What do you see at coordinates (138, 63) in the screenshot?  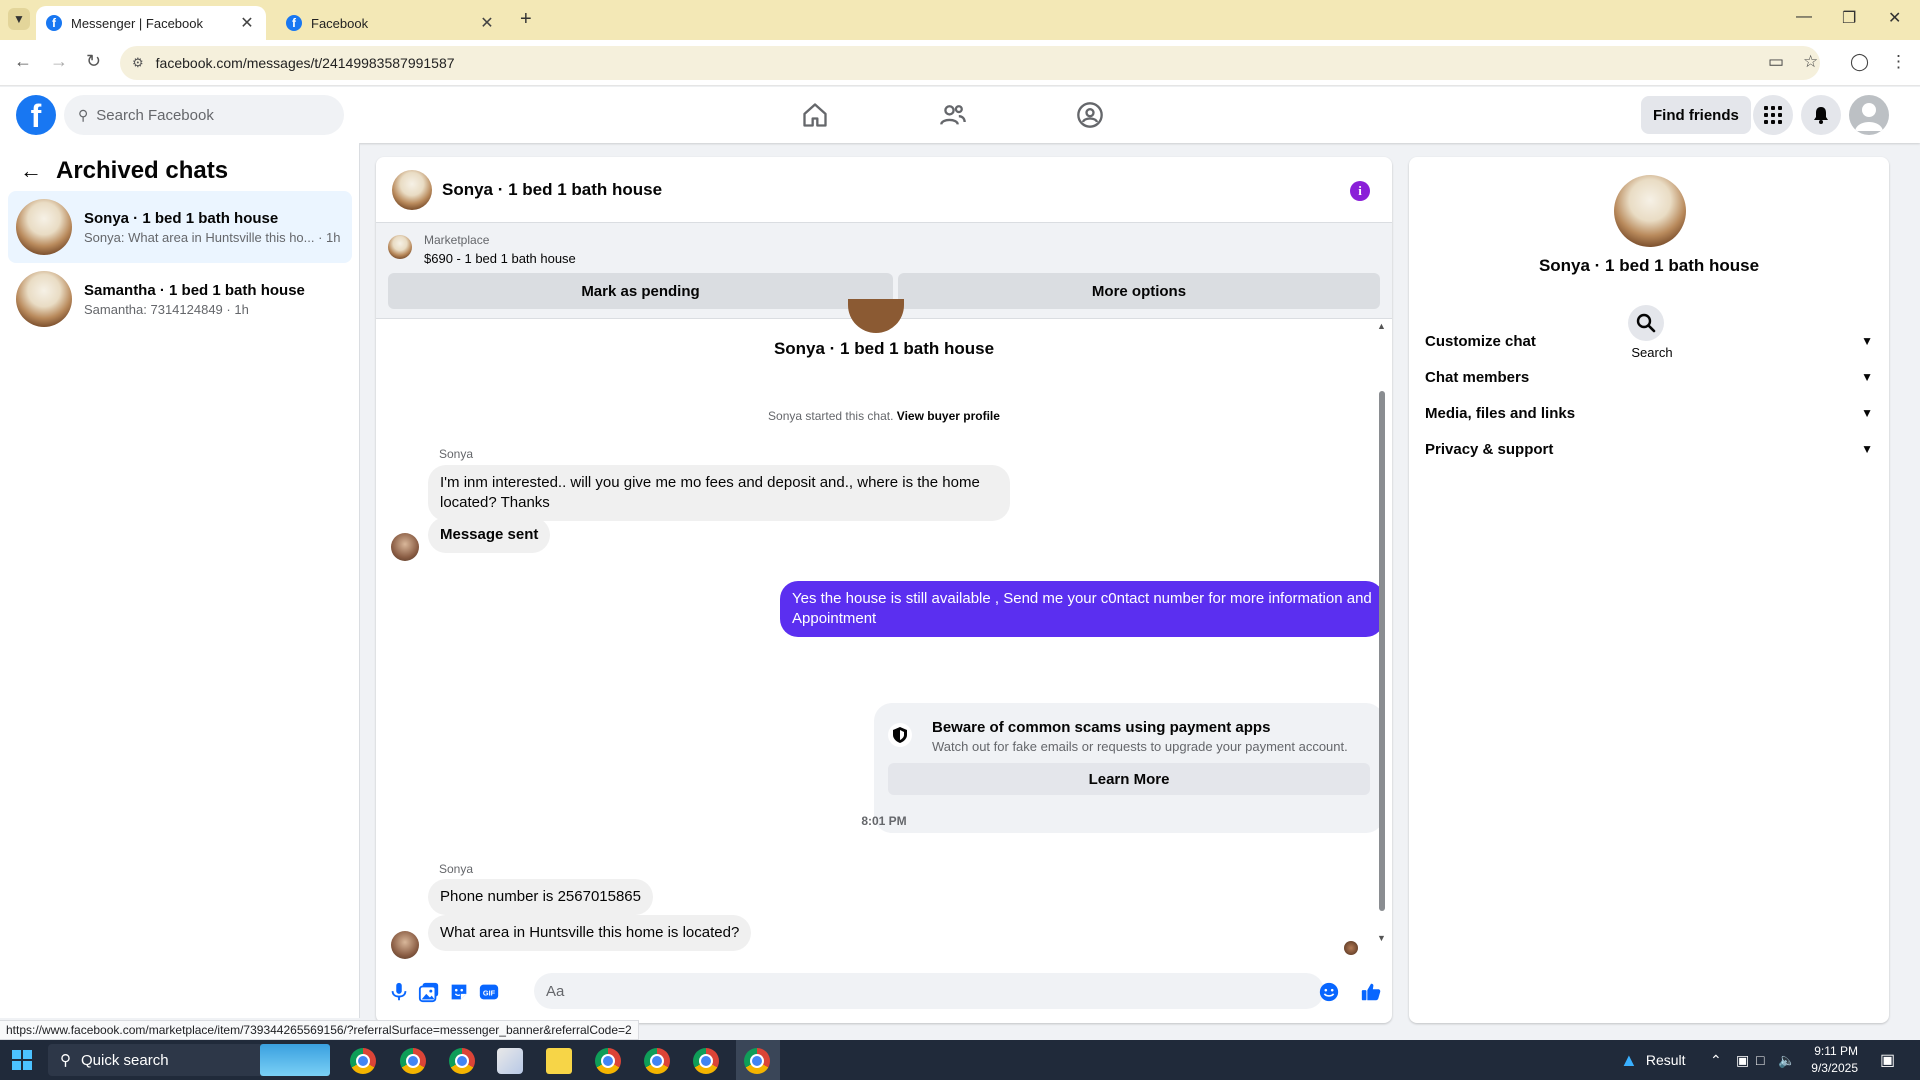 I see `site-info-icon: ⚙` at bounding box center [138, 63].